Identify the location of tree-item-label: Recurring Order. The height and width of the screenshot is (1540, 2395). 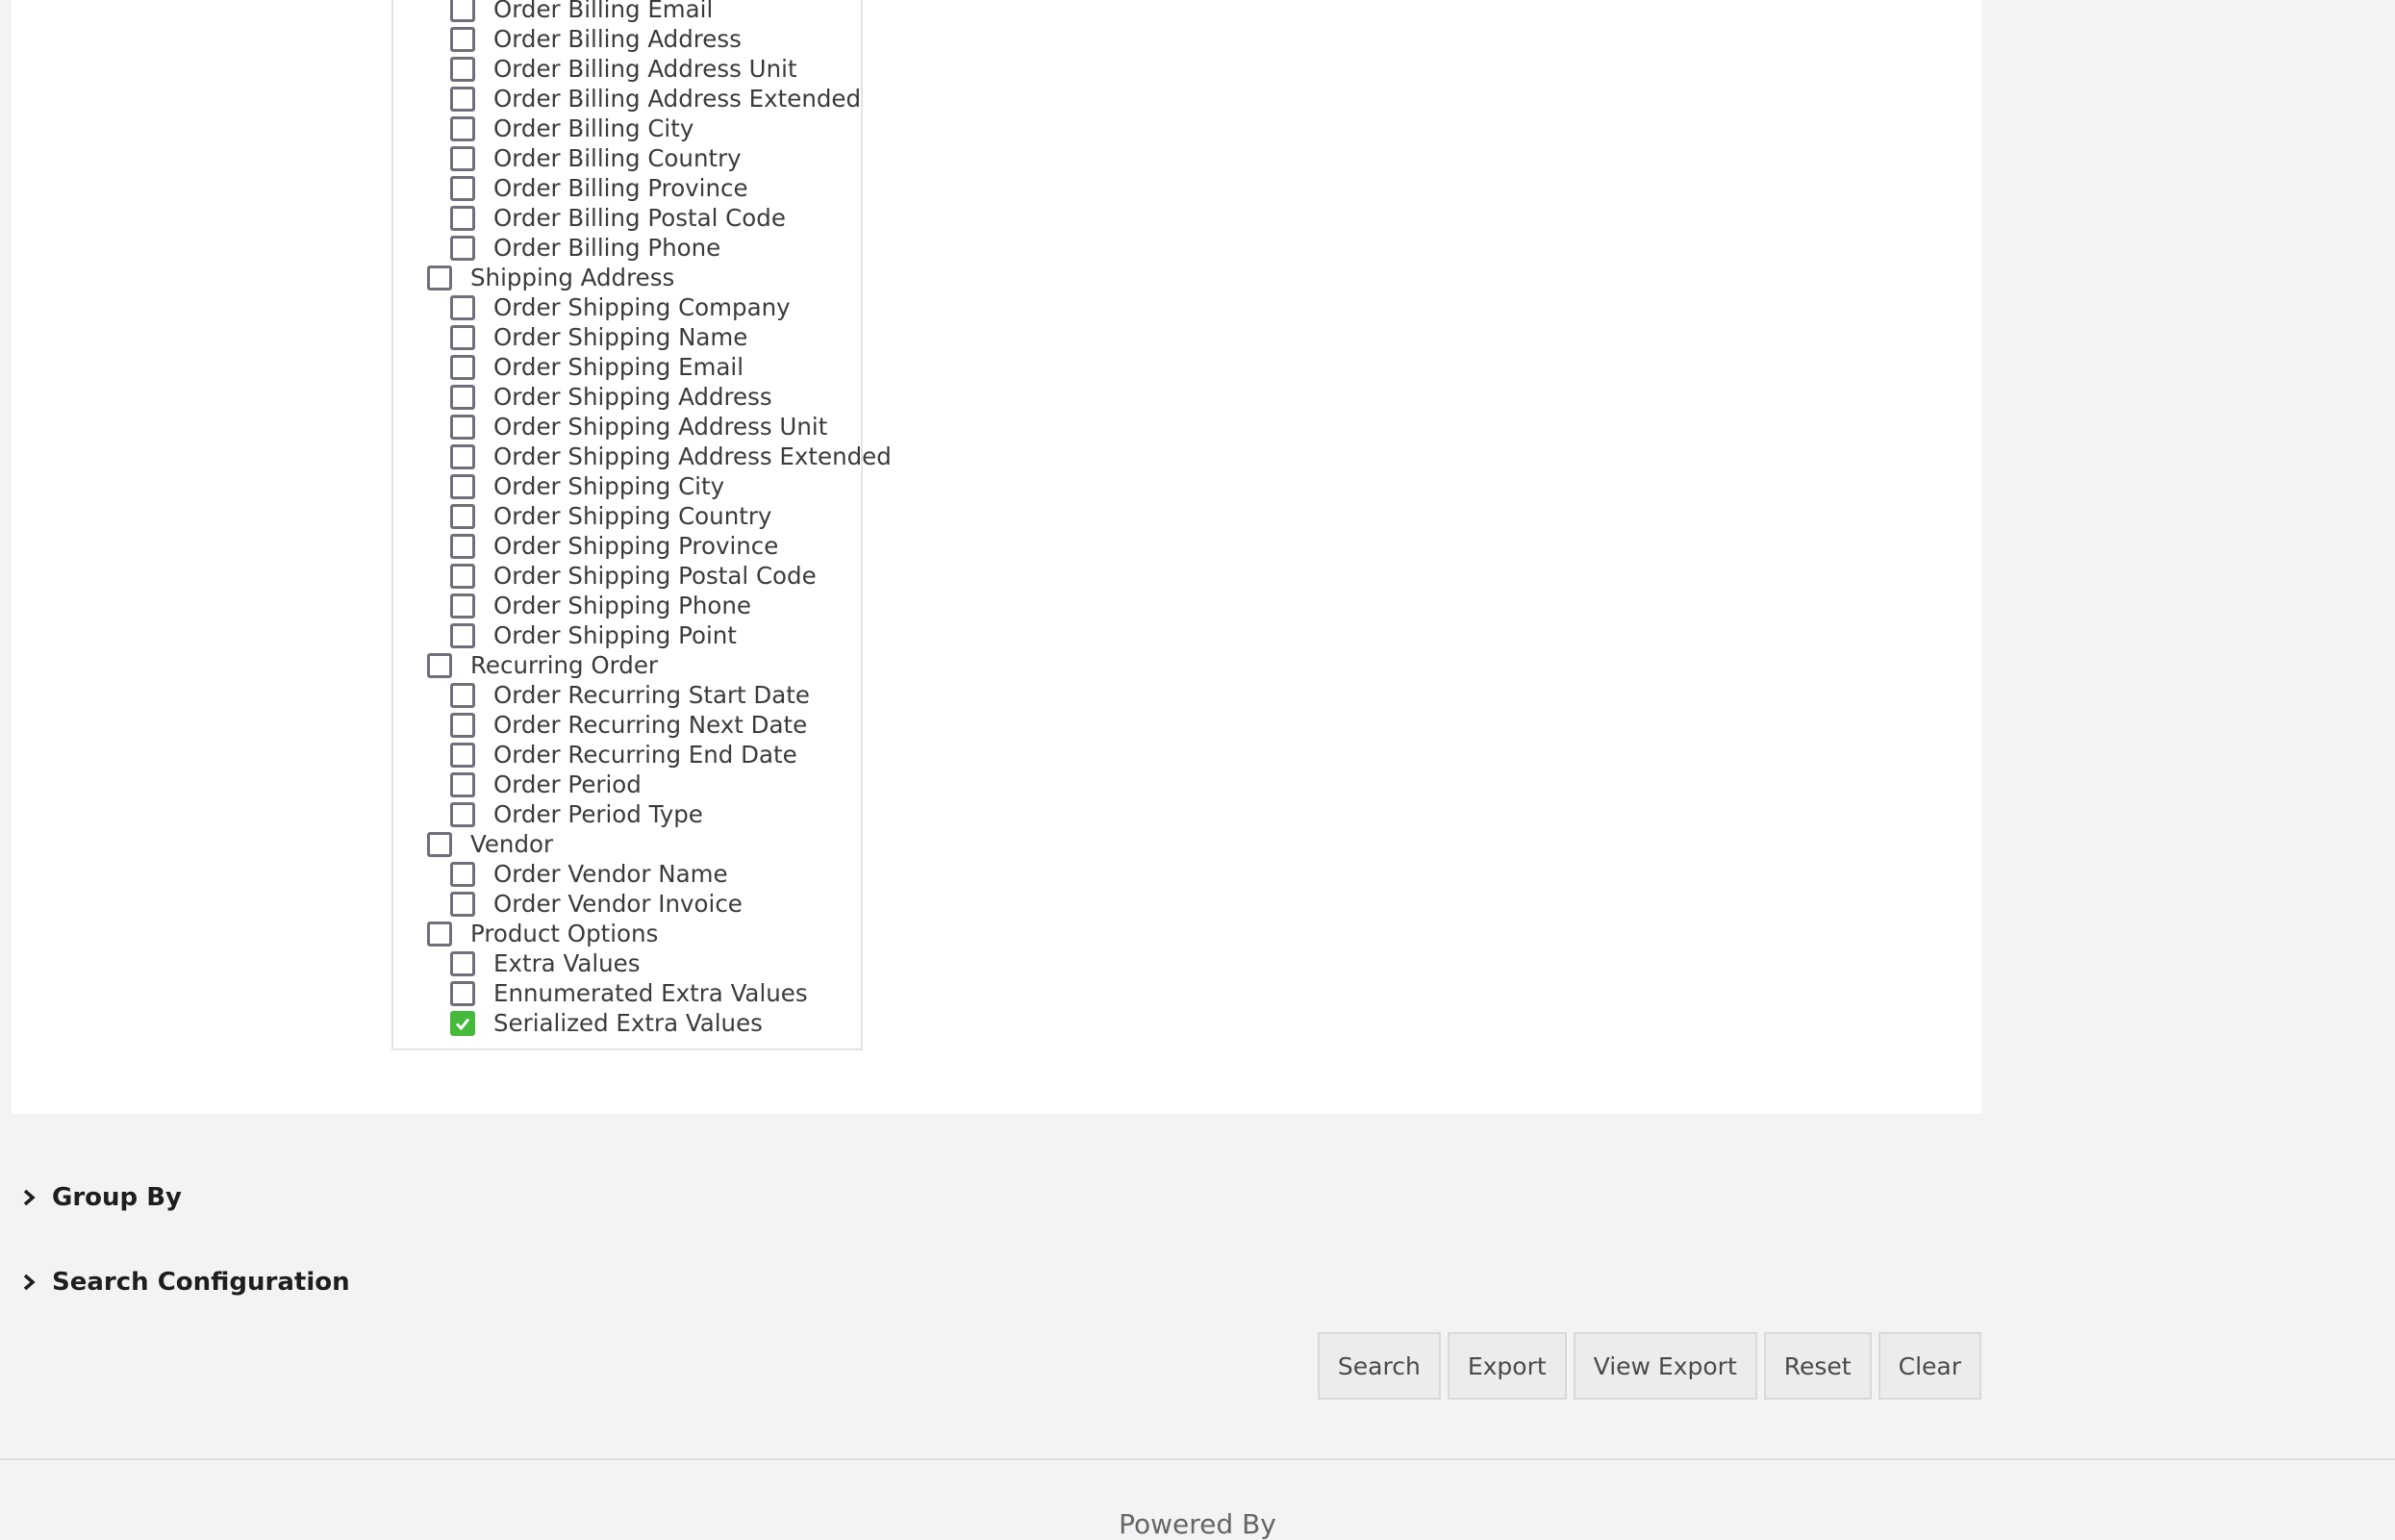
(564, 665).